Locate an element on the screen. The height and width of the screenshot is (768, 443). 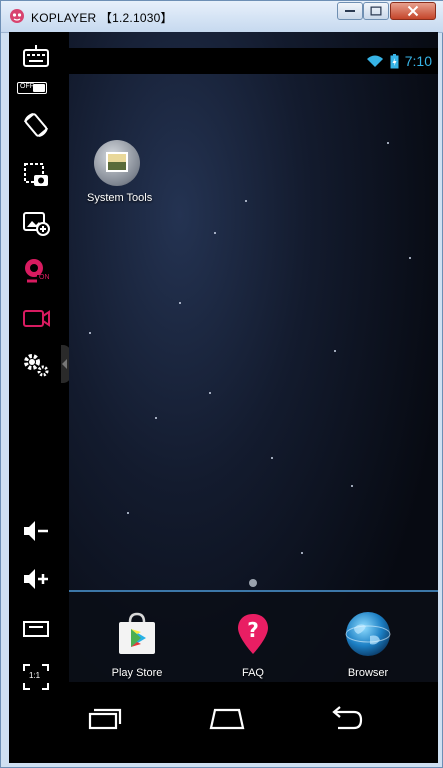
record-video-button is located at coordinates (36, 318).